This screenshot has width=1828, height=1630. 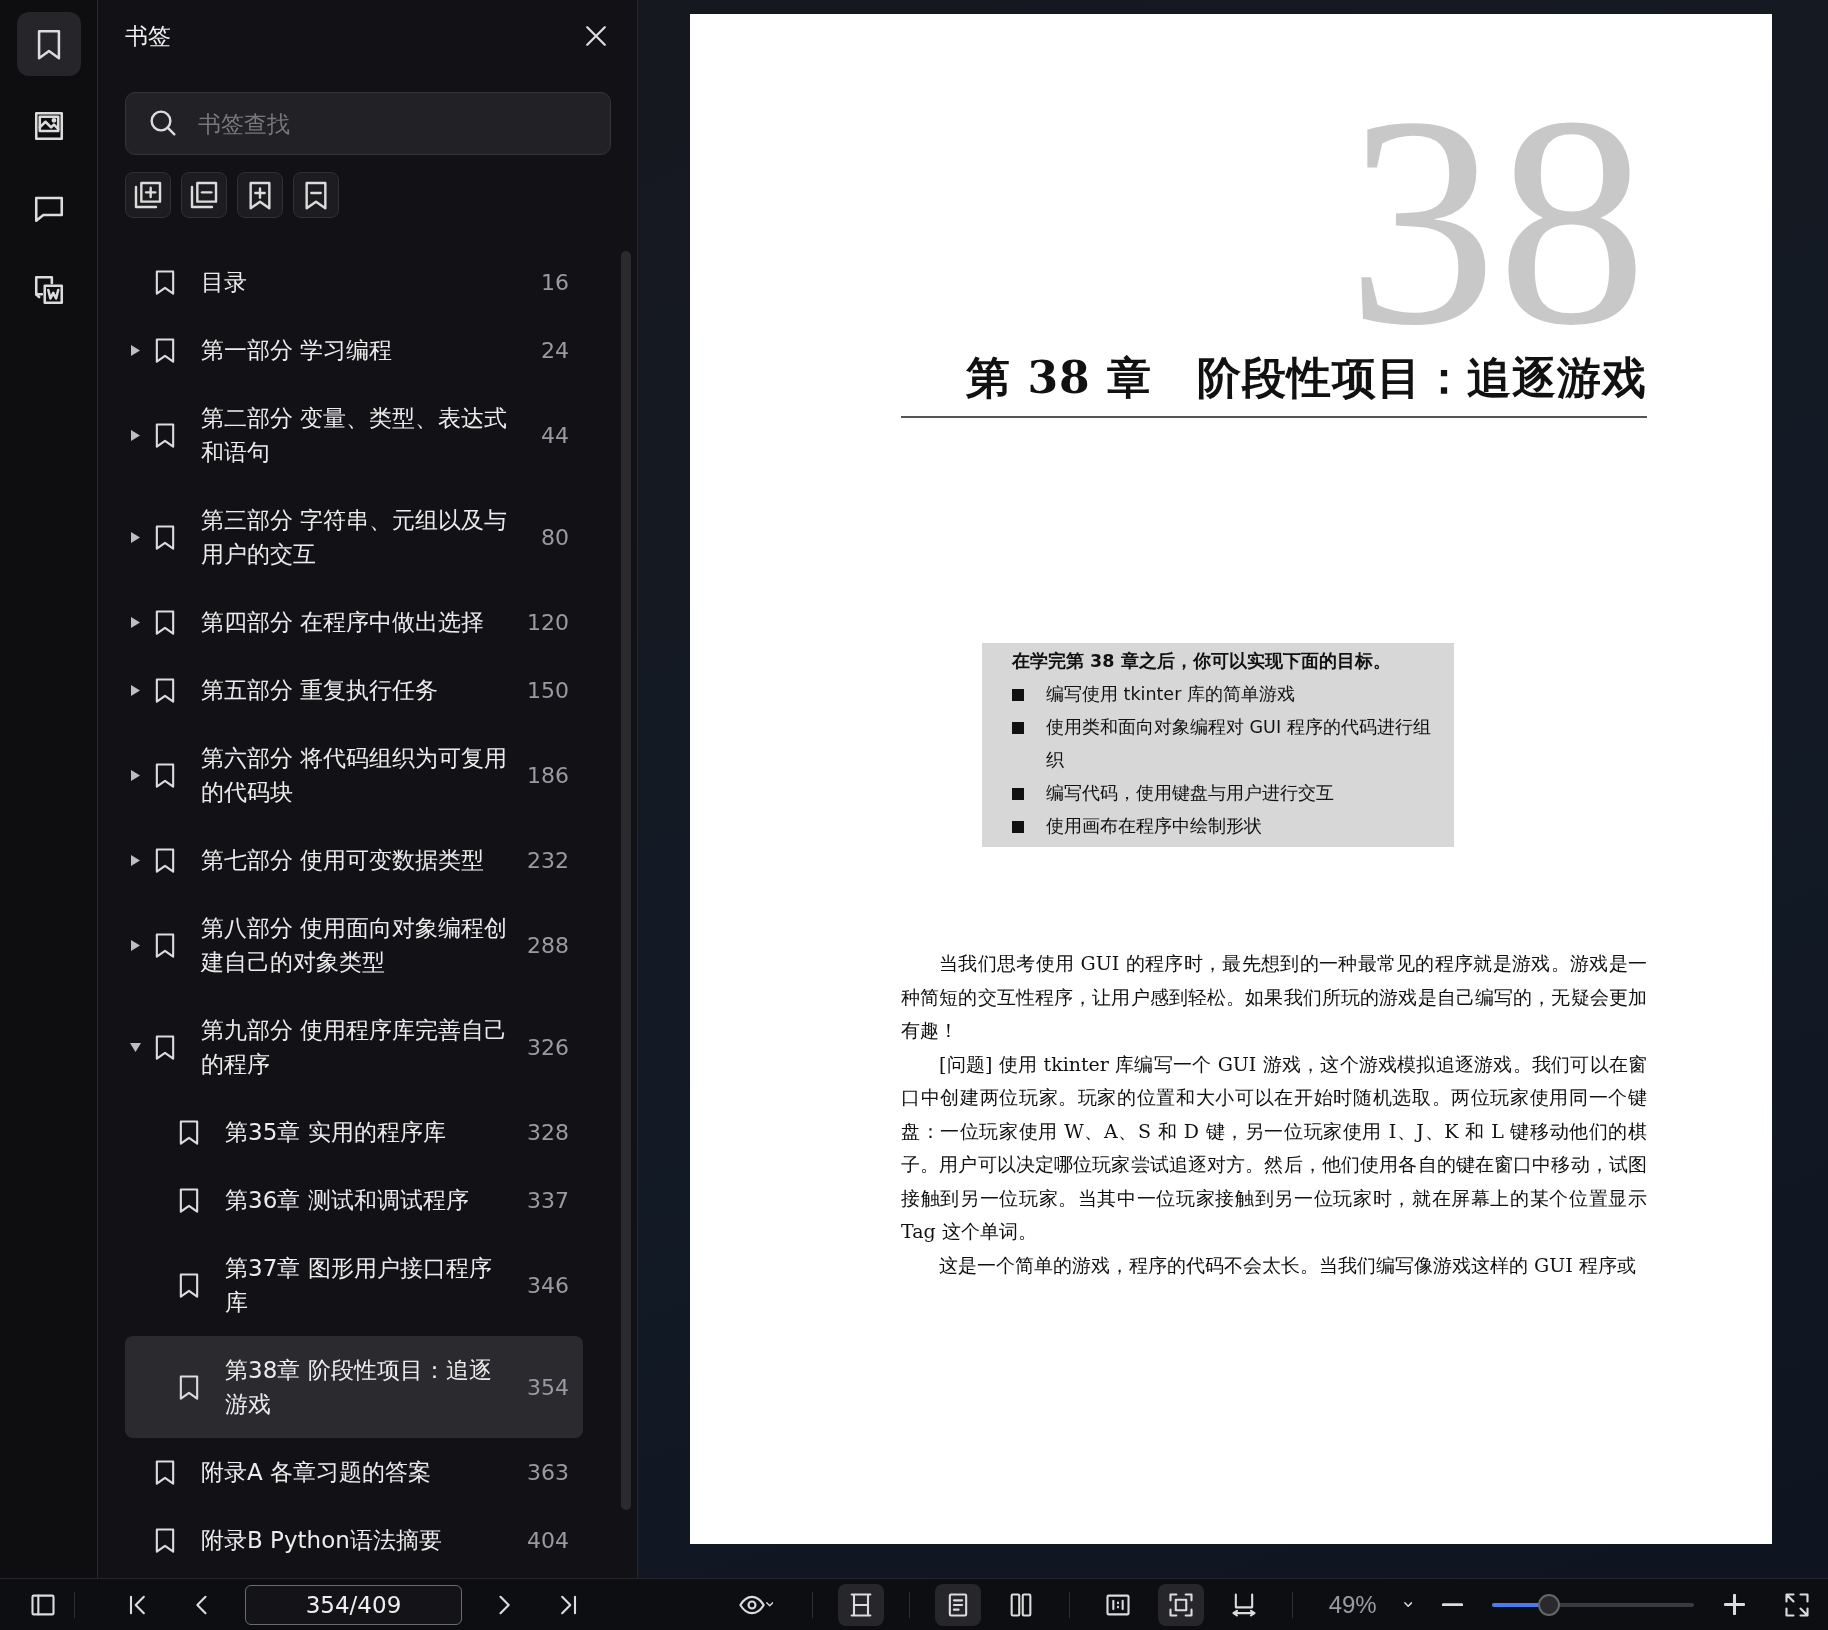 What do you see at coordinates (547, 860) in the screenshot?
I see `page-number: 232` at bounding box center [547, 860].